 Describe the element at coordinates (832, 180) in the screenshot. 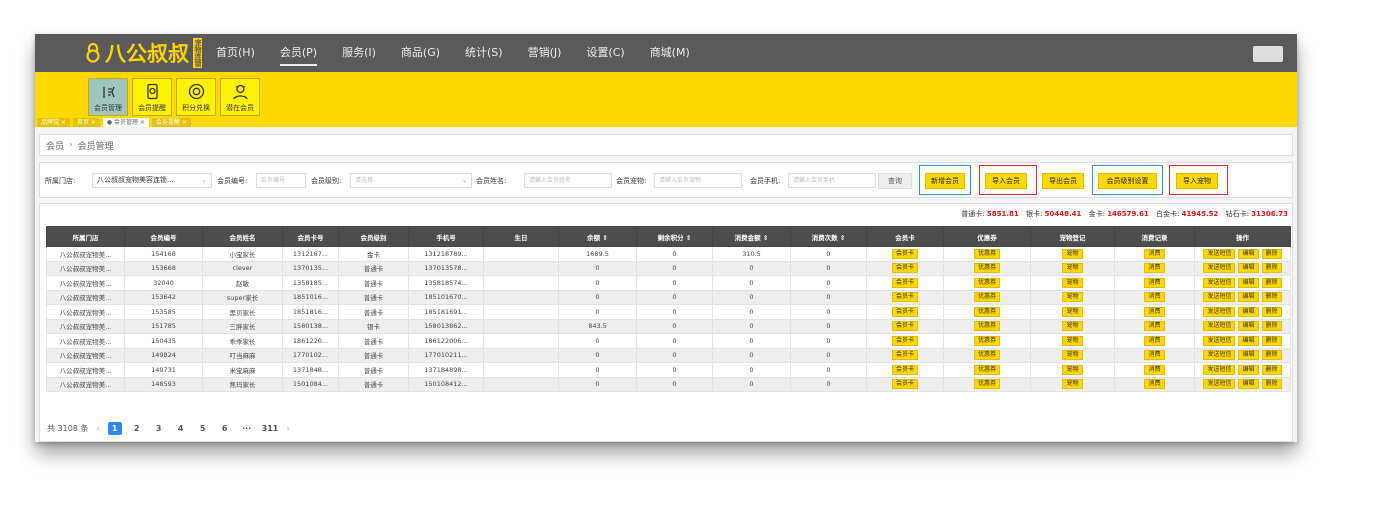

I see `phone-input: 请输入会员手机` at that location.